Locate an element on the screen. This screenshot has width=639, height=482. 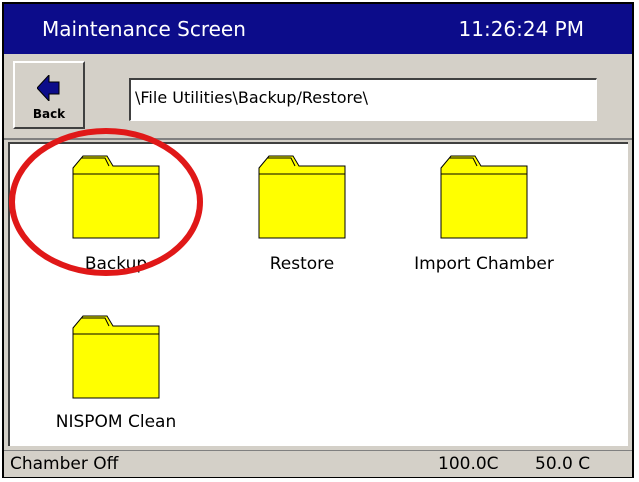
folder-label: Import Chamber is located at coordinates (484, 264).